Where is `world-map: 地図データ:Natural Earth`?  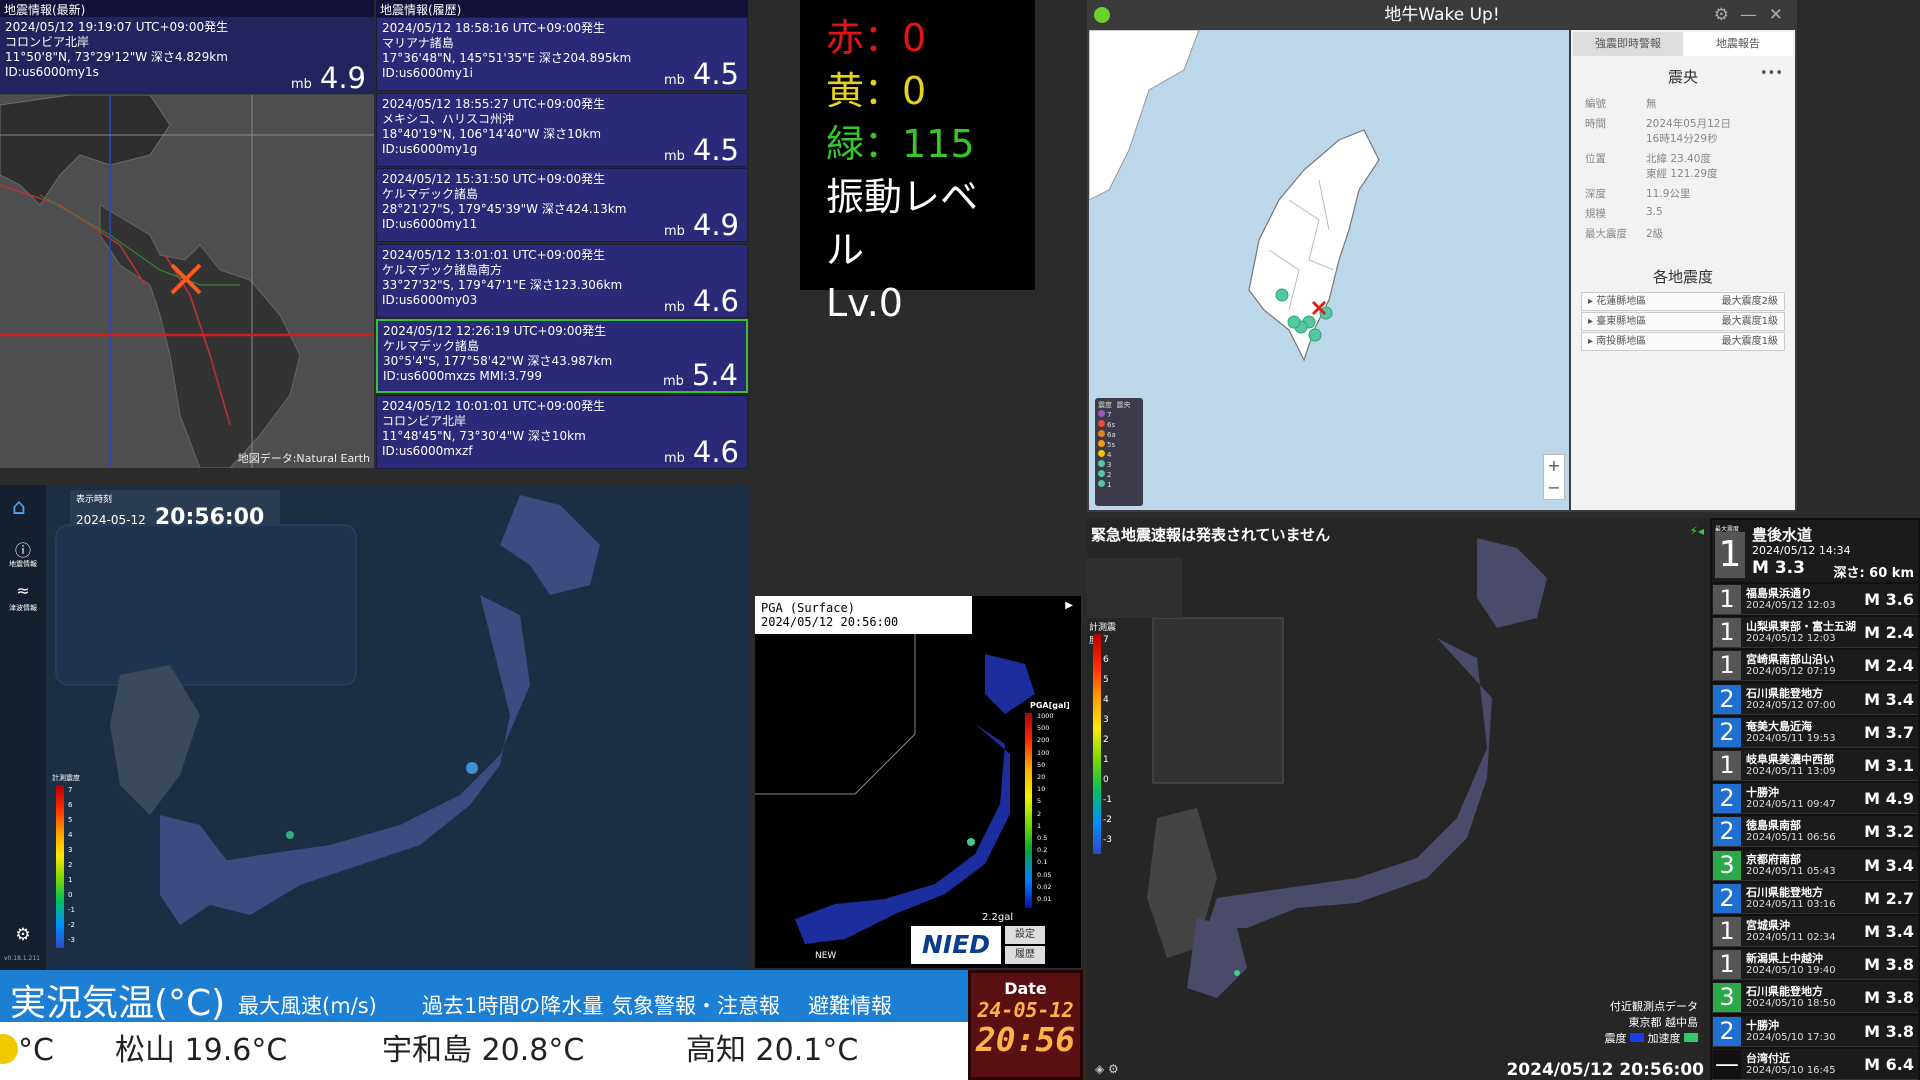
world-map: 地図データ:Natural Earth is located at coordinates (187, 281).